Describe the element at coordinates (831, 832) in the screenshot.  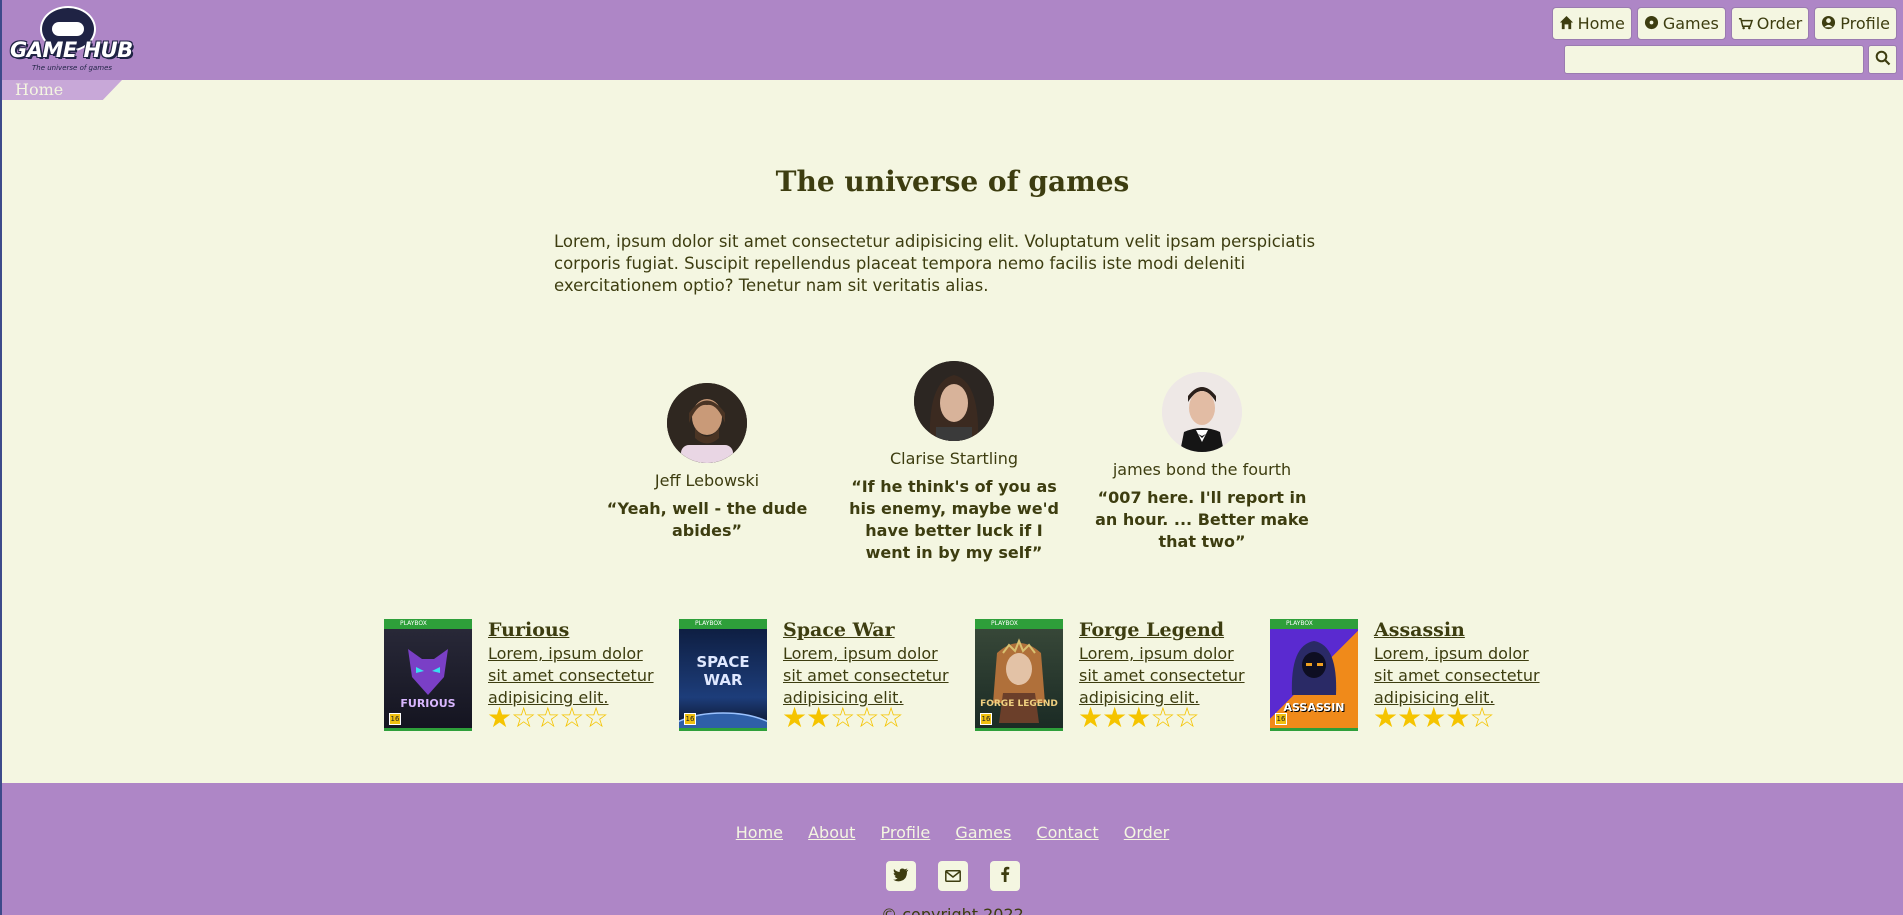
I see `footer-link-about: About` at that location.